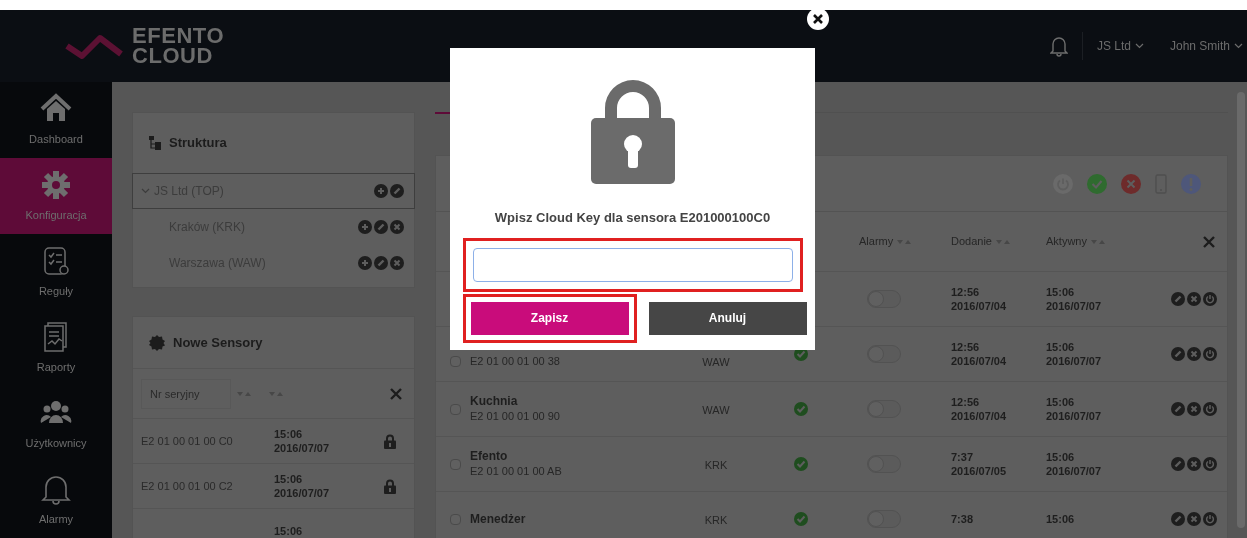 This screenshot has height=538, width=1247. Describe the element at coordinates (178, 36) in the screenshot. I see `logo-text: EFENTO` at that location.